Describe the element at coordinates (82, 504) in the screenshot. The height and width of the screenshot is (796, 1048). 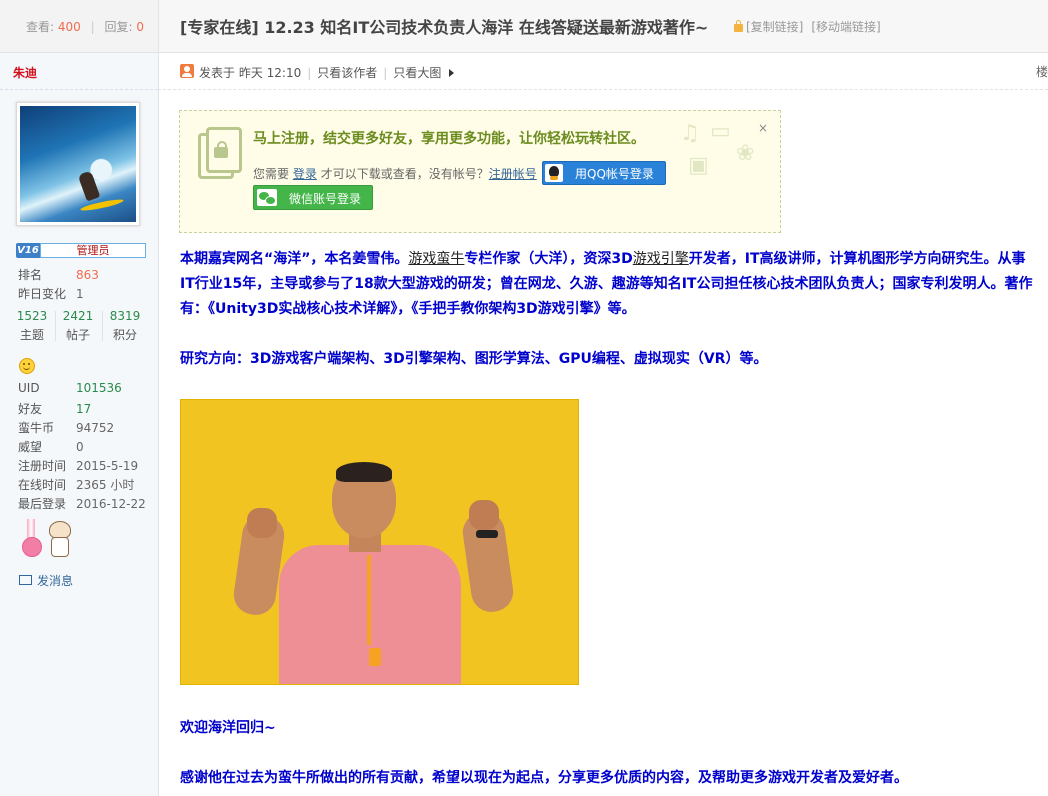
I see `stat-last-login: 最后登录 2016-12-22` at that location.